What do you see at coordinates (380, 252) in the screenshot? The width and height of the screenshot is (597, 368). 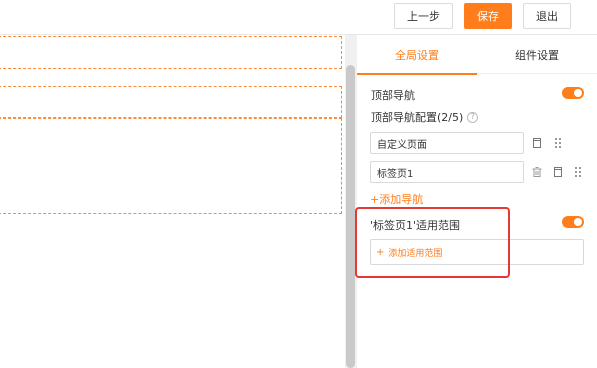 I see `plus-icon: +` at bounding box center [380, 252].